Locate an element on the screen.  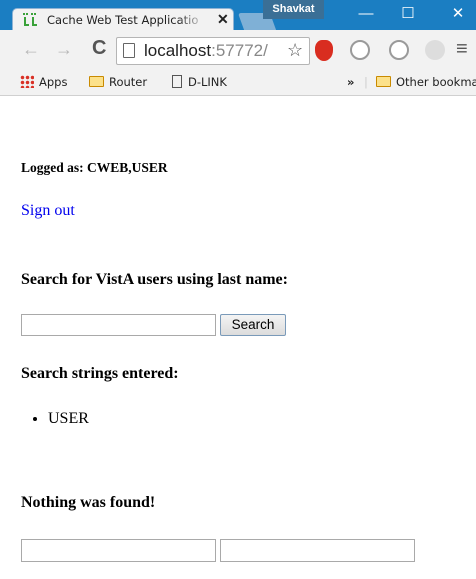
tab-title: Cache Web Test Applicatio is located at coordinates (127, 20).